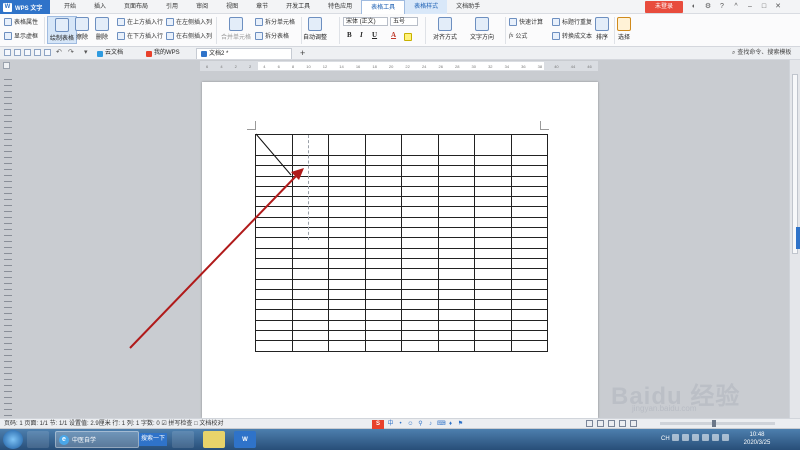 This screenshot has height=450, width=800. Describe the element at coordinates (450, 424) in the screenshot. I see `ime-skin-icon: ♦` at that location.